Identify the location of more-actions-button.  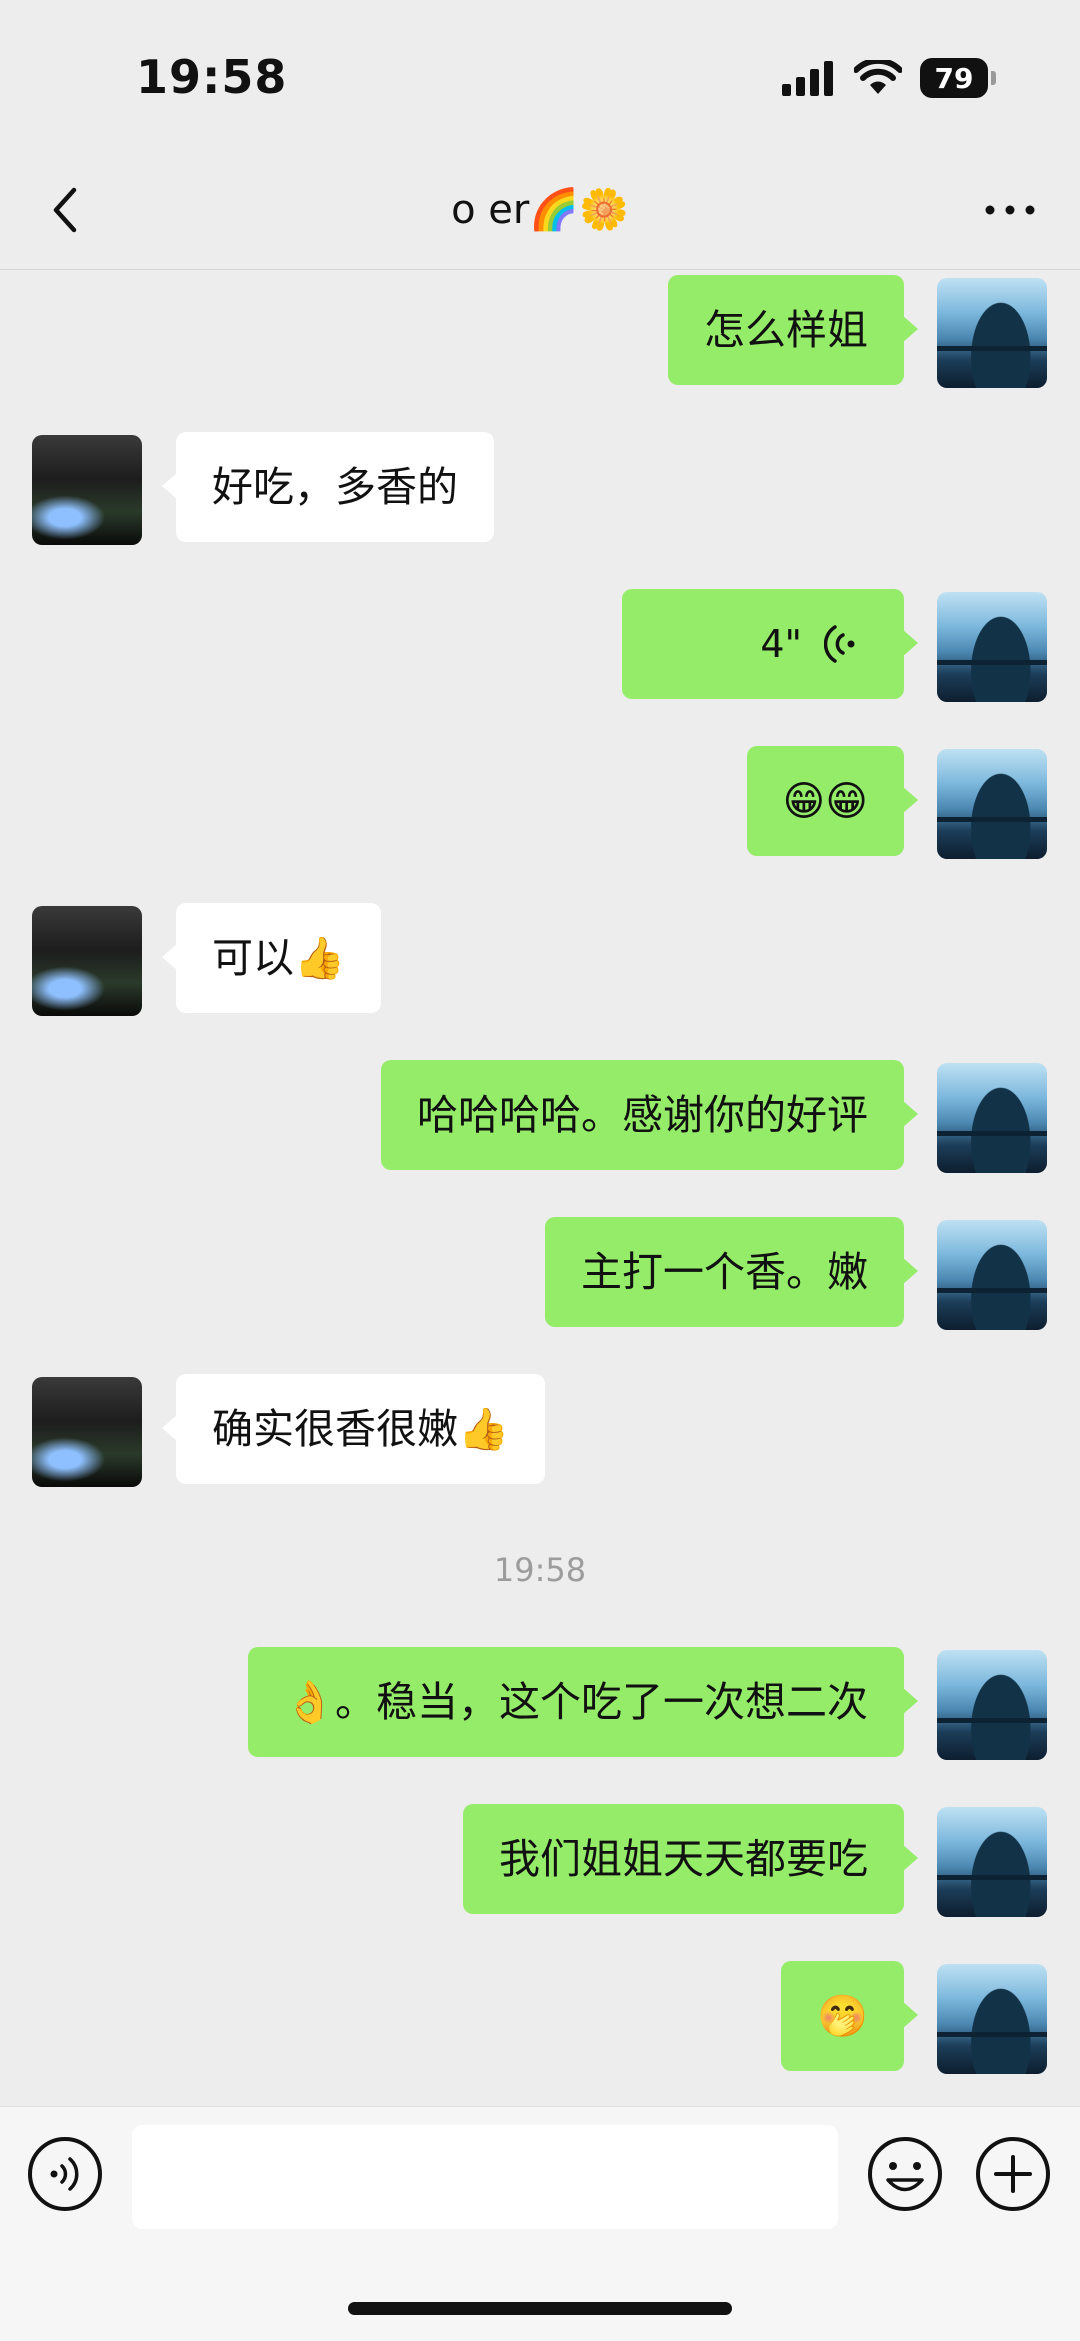
(1013, 2174).